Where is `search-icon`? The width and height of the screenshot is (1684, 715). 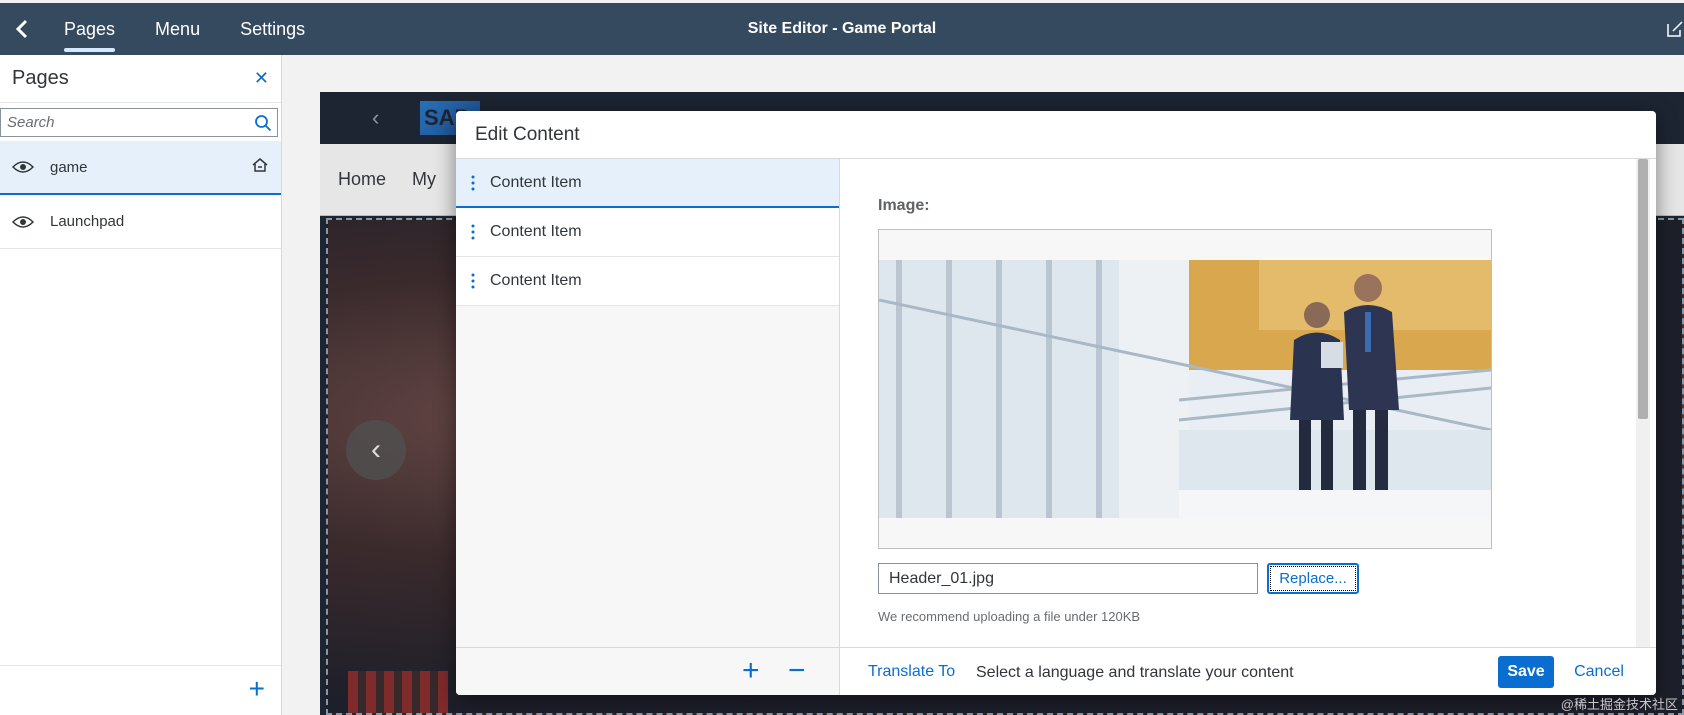
search-icon is located at coordinates (263, 123).